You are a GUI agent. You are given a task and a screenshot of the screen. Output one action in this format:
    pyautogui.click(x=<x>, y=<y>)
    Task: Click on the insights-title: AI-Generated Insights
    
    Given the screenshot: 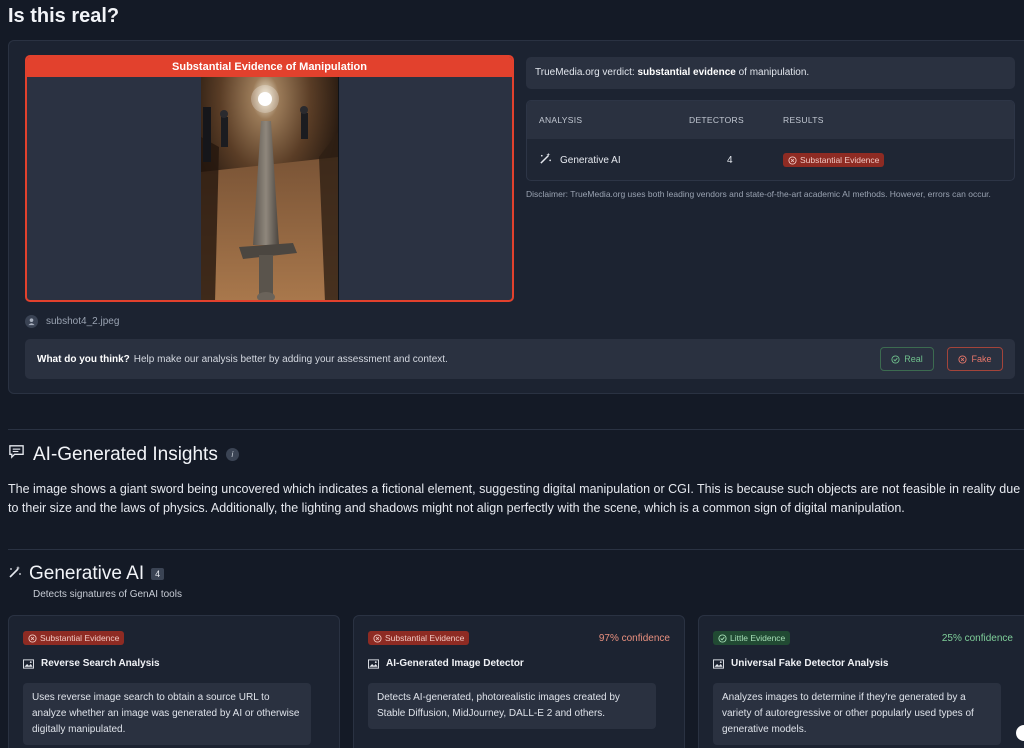 What is the action you would take?
    pyautogui.click(x=125, y=454)
    